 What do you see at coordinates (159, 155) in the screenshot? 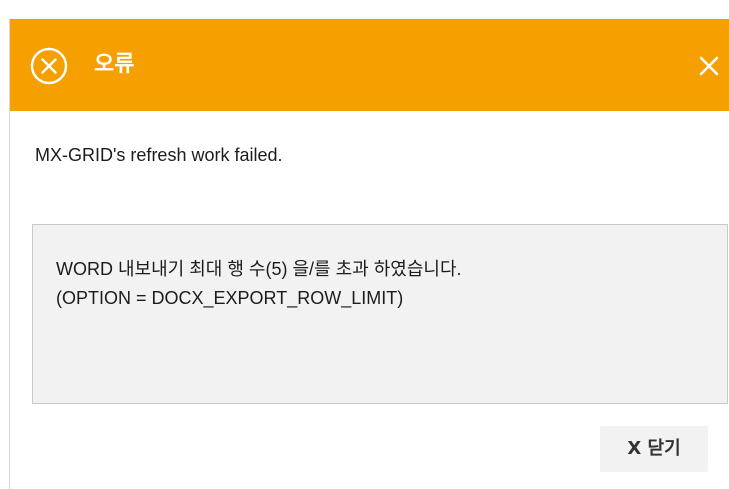
I see `error-message: MX-GRID's refresh work failed.` at bounding box center [159, 155].